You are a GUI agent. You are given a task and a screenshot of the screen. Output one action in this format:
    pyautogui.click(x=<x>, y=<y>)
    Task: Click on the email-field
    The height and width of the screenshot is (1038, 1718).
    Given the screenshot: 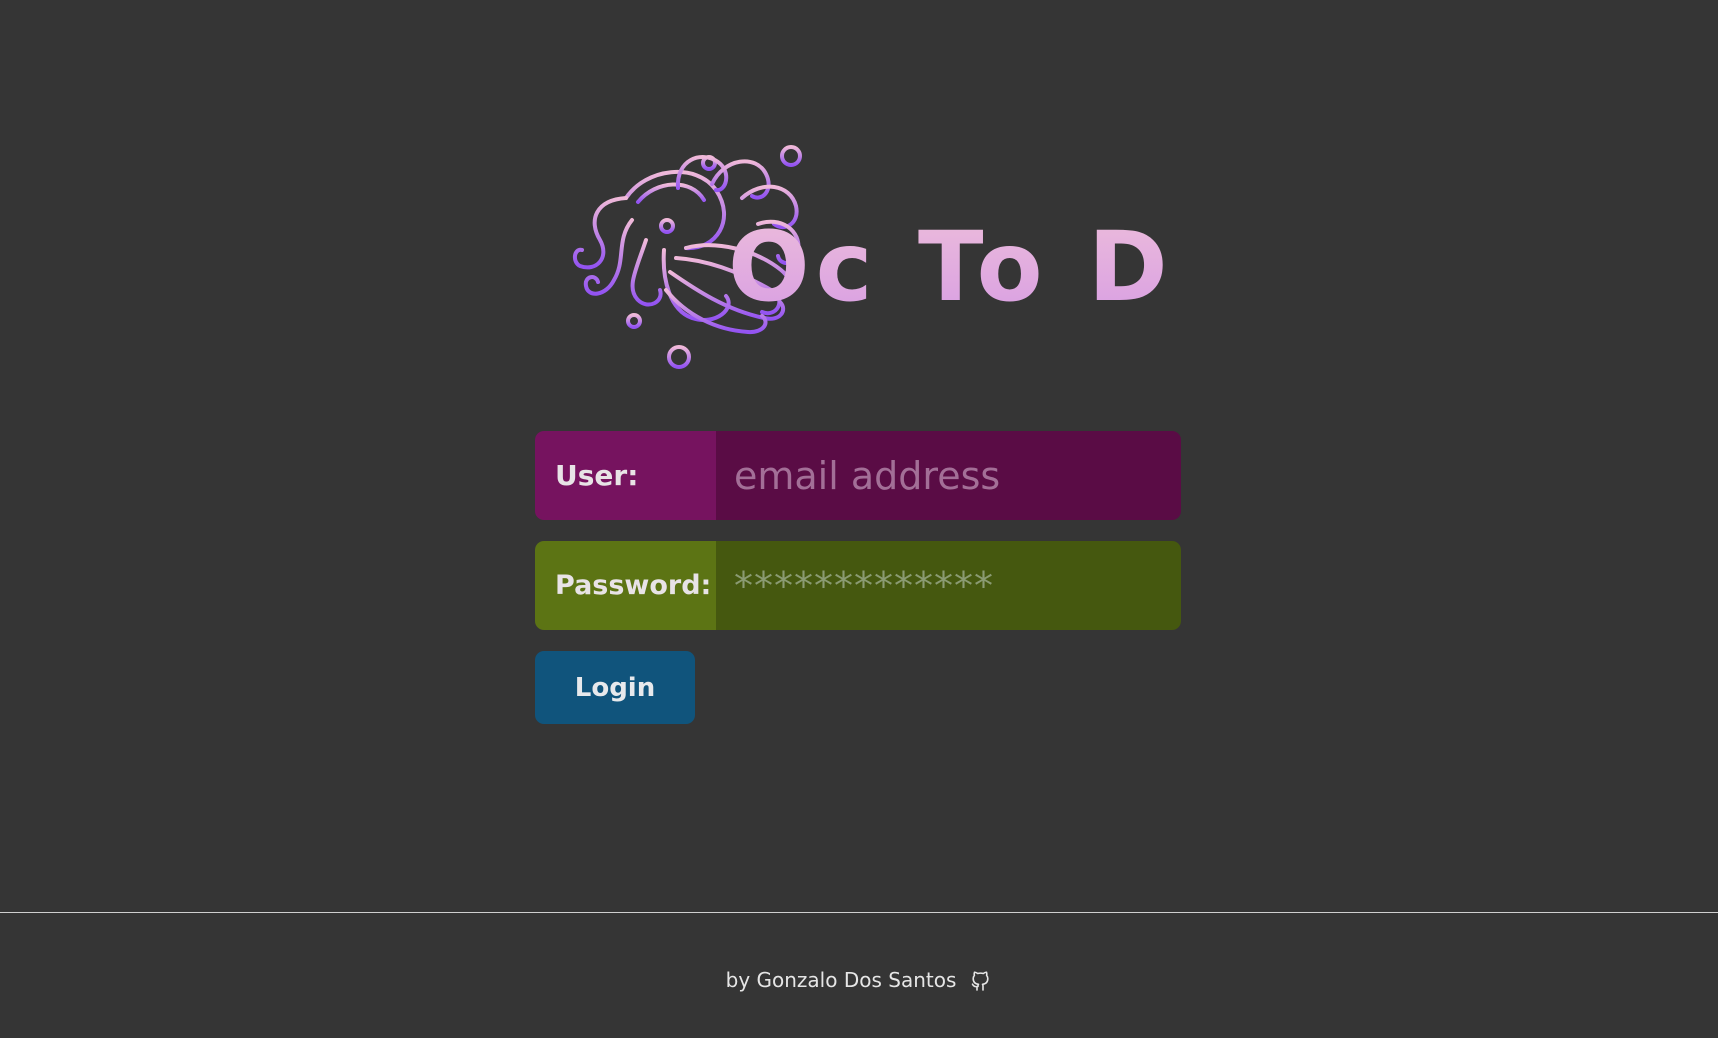 What is the action you would take?
    pyautogui.click(x=948, y=475)
    